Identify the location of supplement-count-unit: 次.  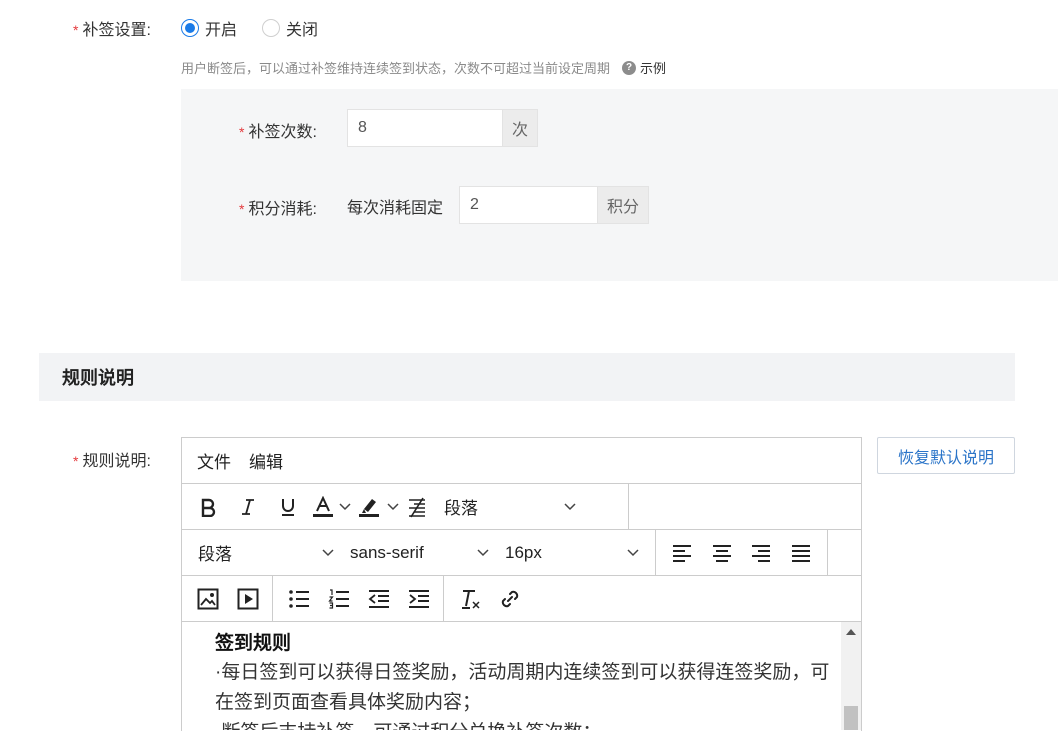
(520, 128).